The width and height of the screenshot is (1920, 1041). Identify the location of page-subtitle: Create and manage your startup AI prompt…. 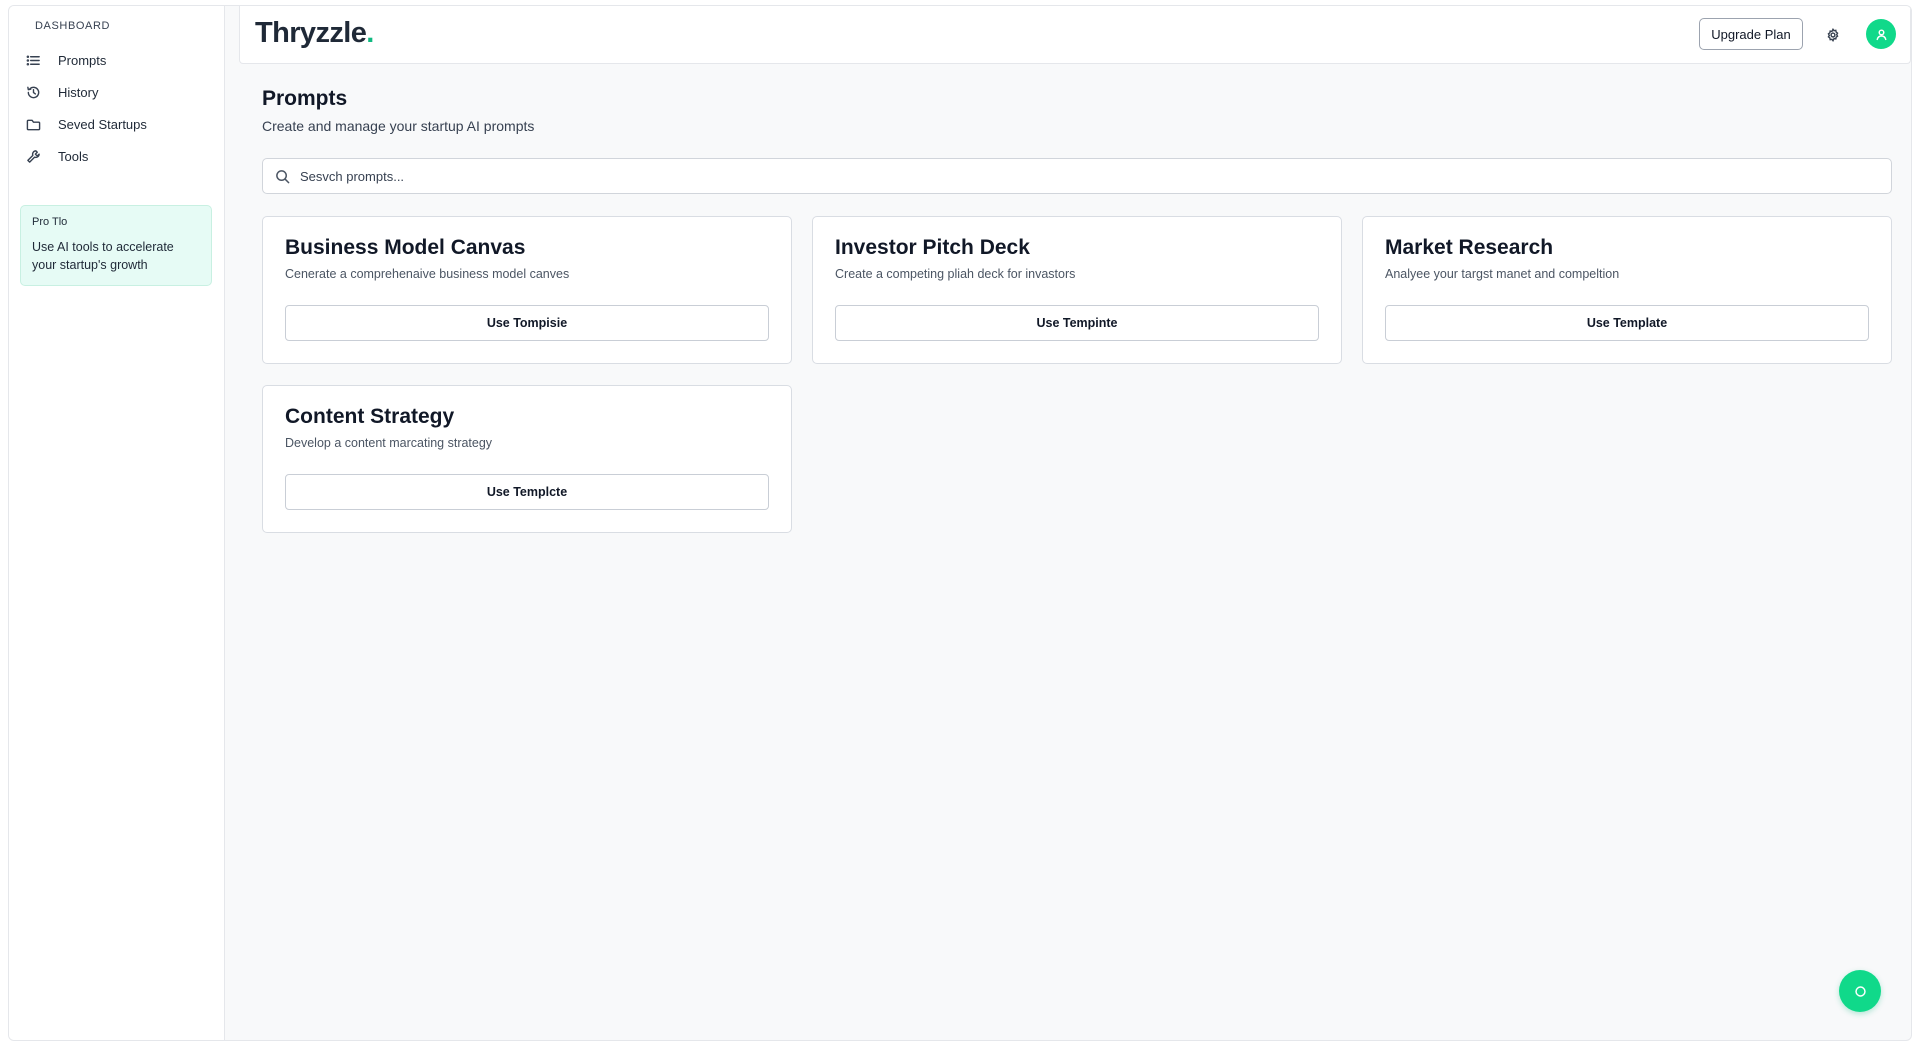
(398, 126).